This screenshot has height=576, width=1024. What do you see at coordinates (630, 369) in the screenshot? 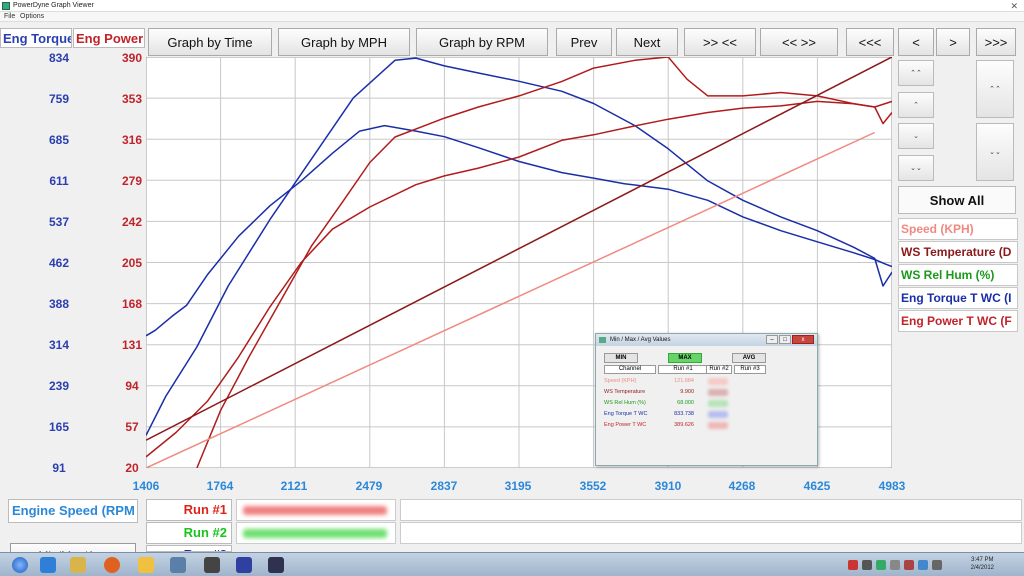
I see `header-channel: Channel` at bounding box center [630, 369].